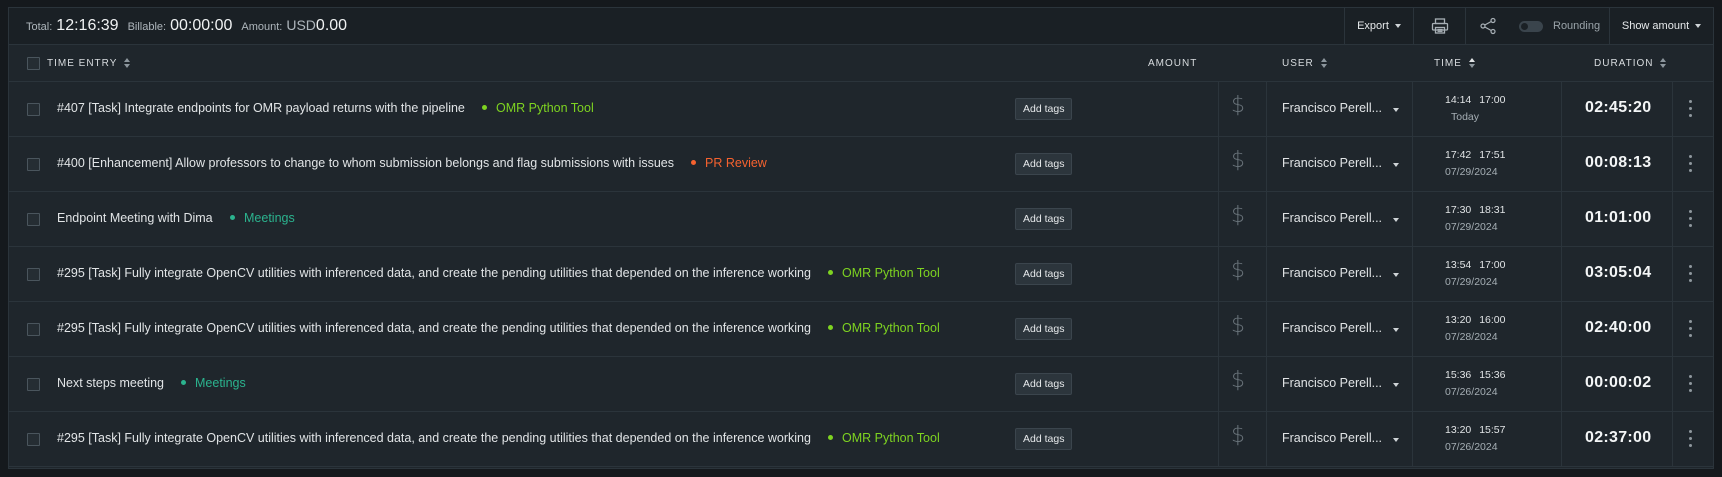 The image size is (1722, 477). What do you see at coordinates (1475, 430) in the screenshot?
I see `time-range: 13:20 15:57` at bounding box center [1475, 430].